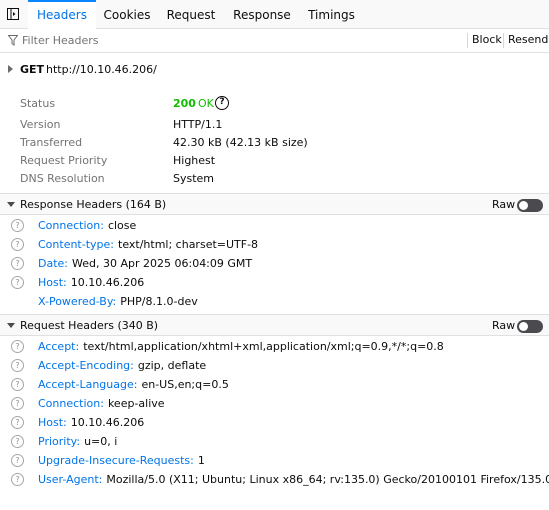  What do you see at coordinates (10, 69) in the screenshot?
I see `expand-twisty-icon` at bounding box center [10, 69].